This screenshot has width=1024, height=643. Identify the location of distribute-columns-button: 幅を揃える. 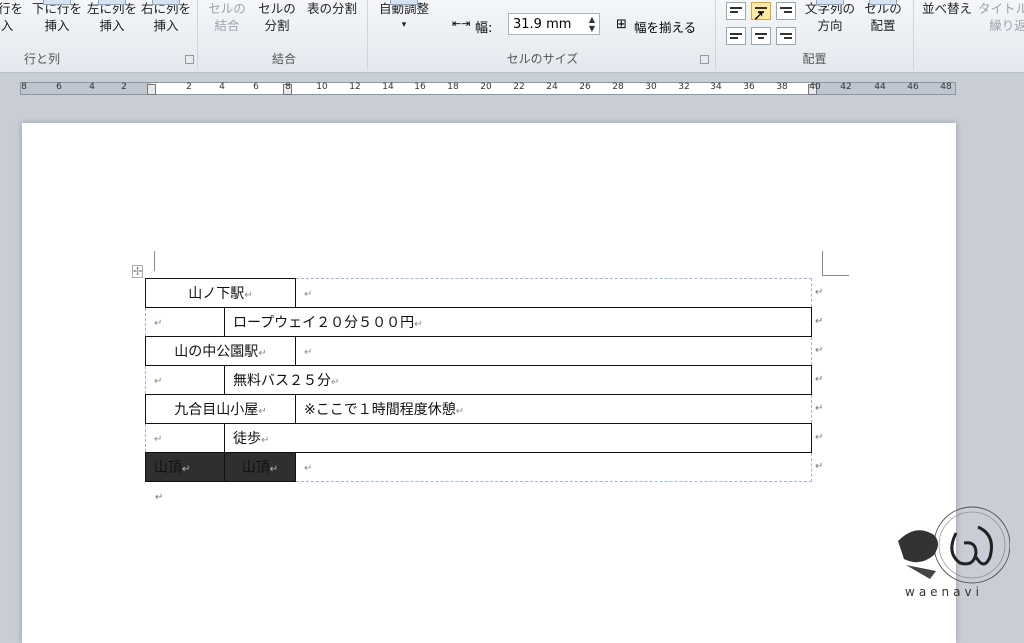
(665, 26).